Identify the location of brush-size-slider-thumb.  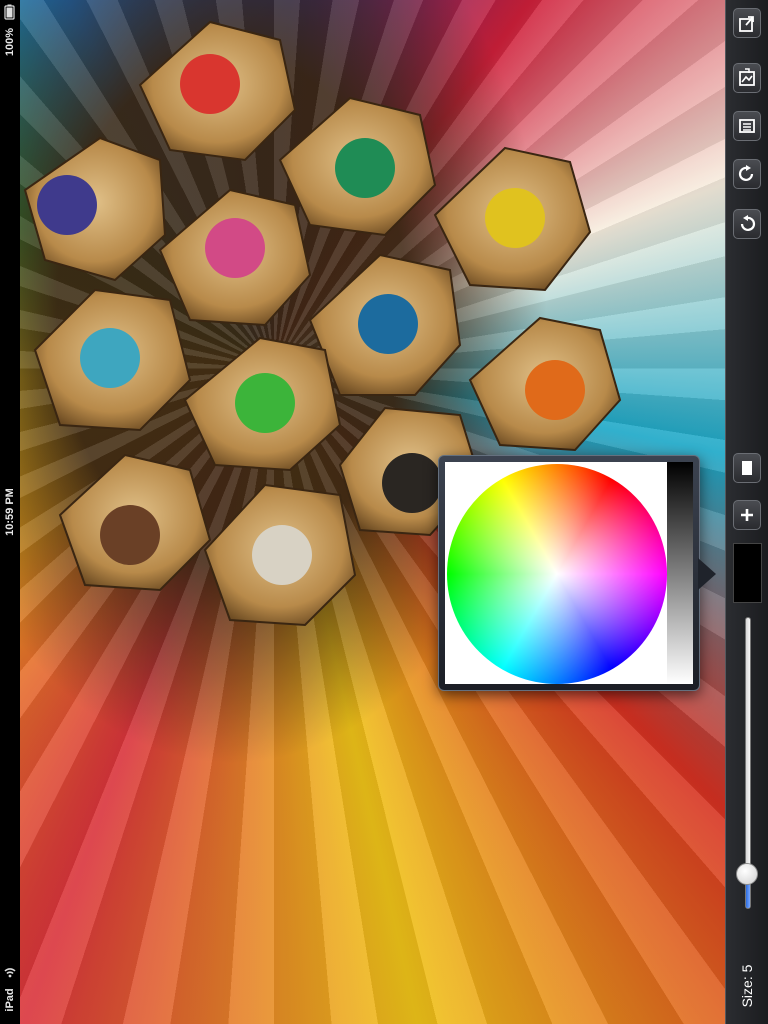
(747, 873).